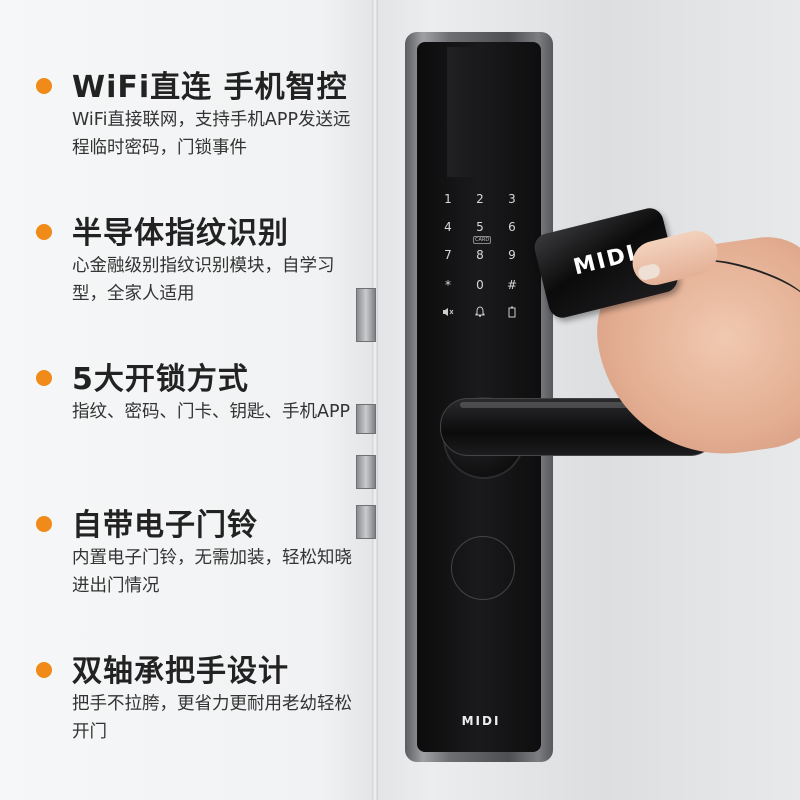  What do you see at coordinates (212, 572) in the screenshot?
I see `feature-desc: 内置电子门铃，无需加装，轻松知晓进出门情况` at bounding box center [212, 572].